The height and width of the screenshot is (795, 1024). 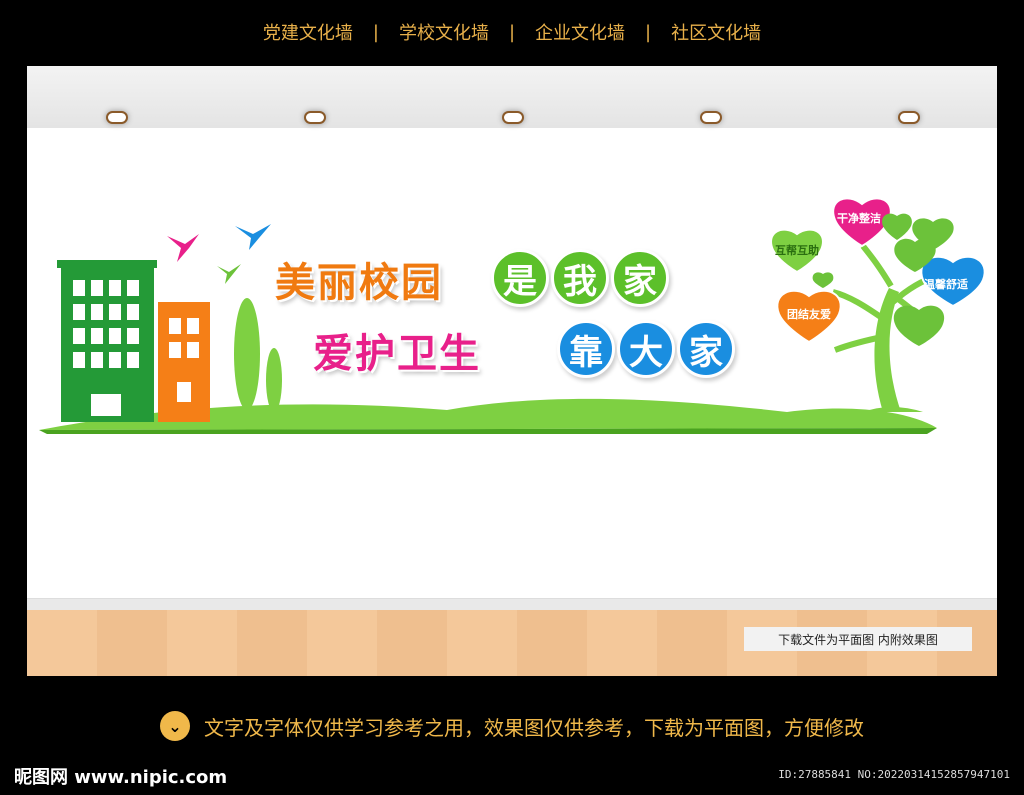 What do you see at coordinates (175, 726) in the screenshot?
I see `chevron-down-icon: ⌄` at bounding box center [175, 726].